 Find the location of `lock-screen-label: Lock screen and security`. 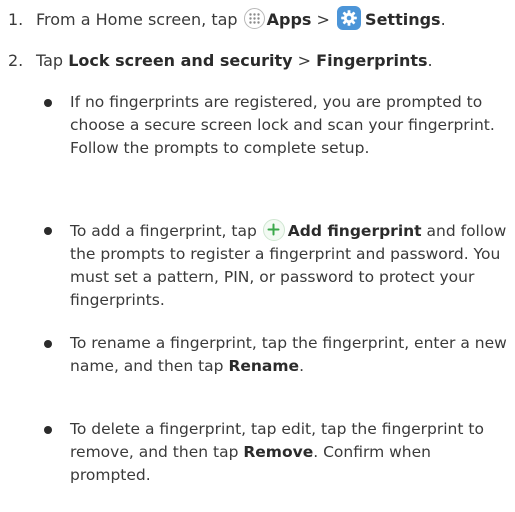

lock-screen-label: Lock screen and security is located at coordinates (180, 60).